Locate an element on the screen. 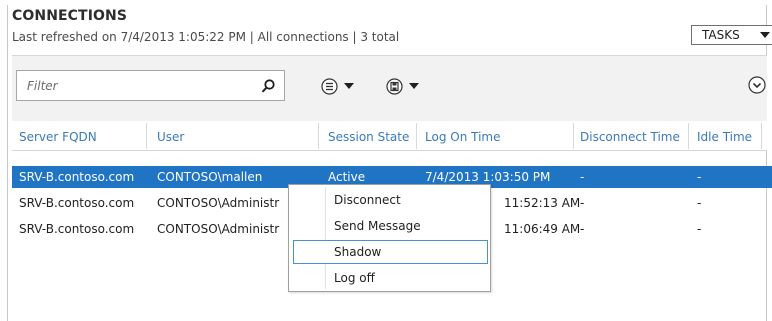 The image size is (772, 321). menu-item-log-off: Log off is located at coordinates (390, 278).